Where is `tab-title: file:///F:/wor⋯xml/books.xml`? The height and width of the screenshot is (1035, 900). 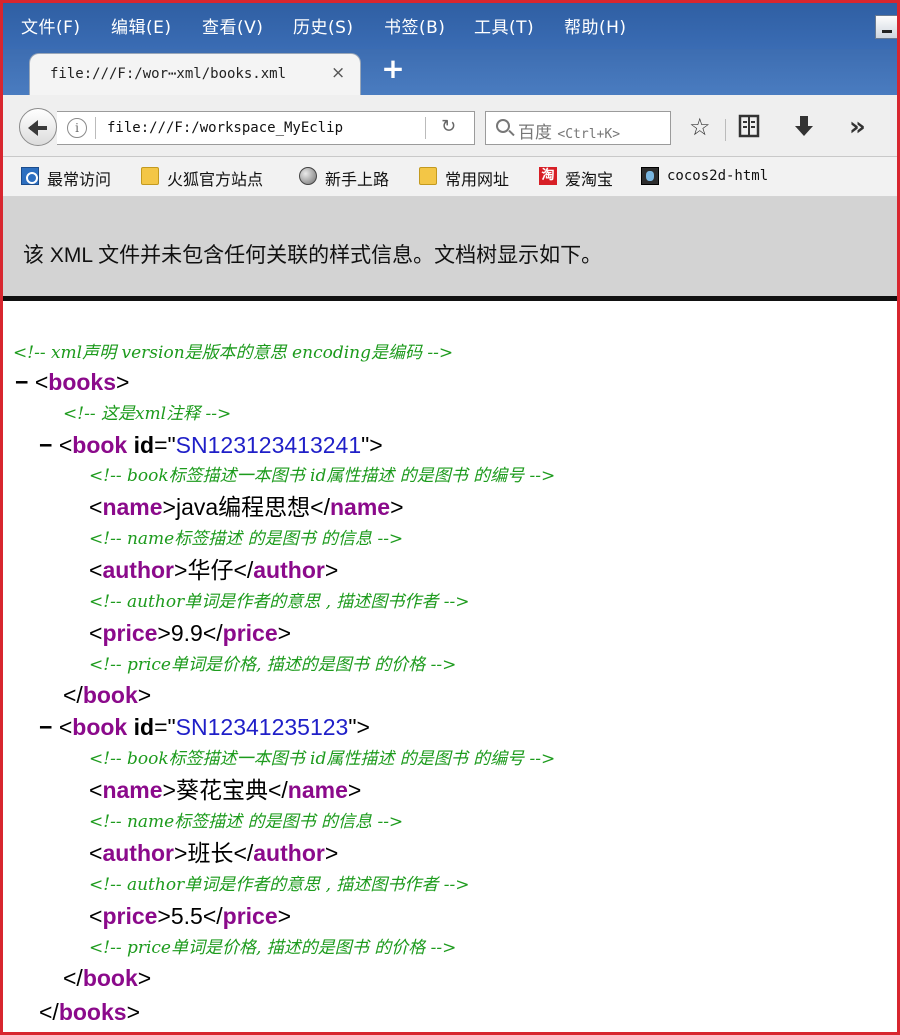 tab-title: file:///F:/wor⋯xml/books.xml is located at coordinates (168, 74).